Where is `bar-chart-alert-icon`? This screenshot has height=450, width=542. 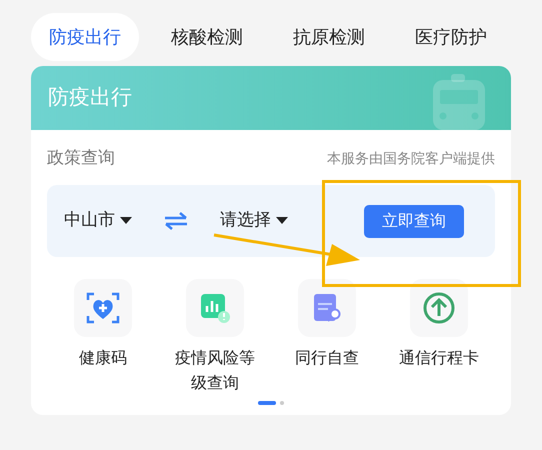
bar-chart-alert-icon is located at coordinates (215, 308).